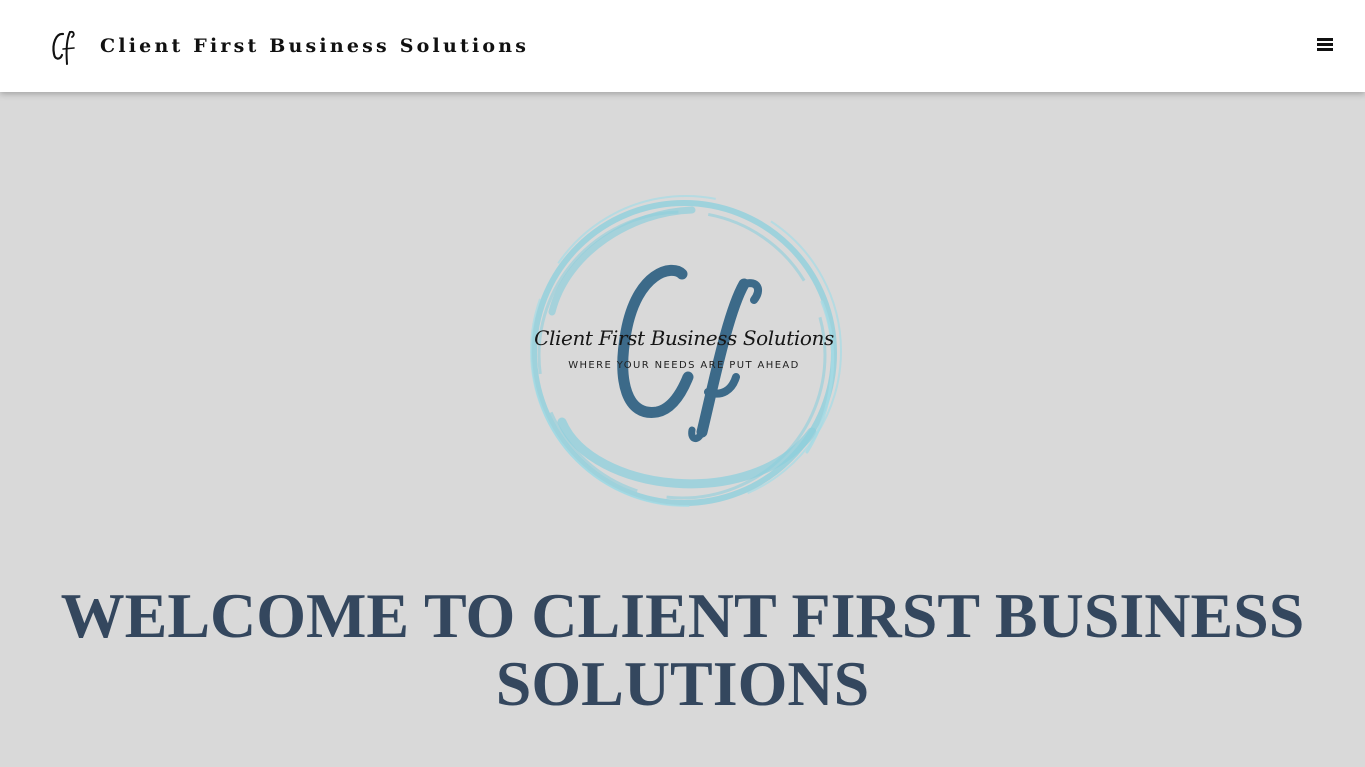 The image size is (1365, 767). I want to click on brand-home-link: Client First Business Solutions, so click(288, 46).